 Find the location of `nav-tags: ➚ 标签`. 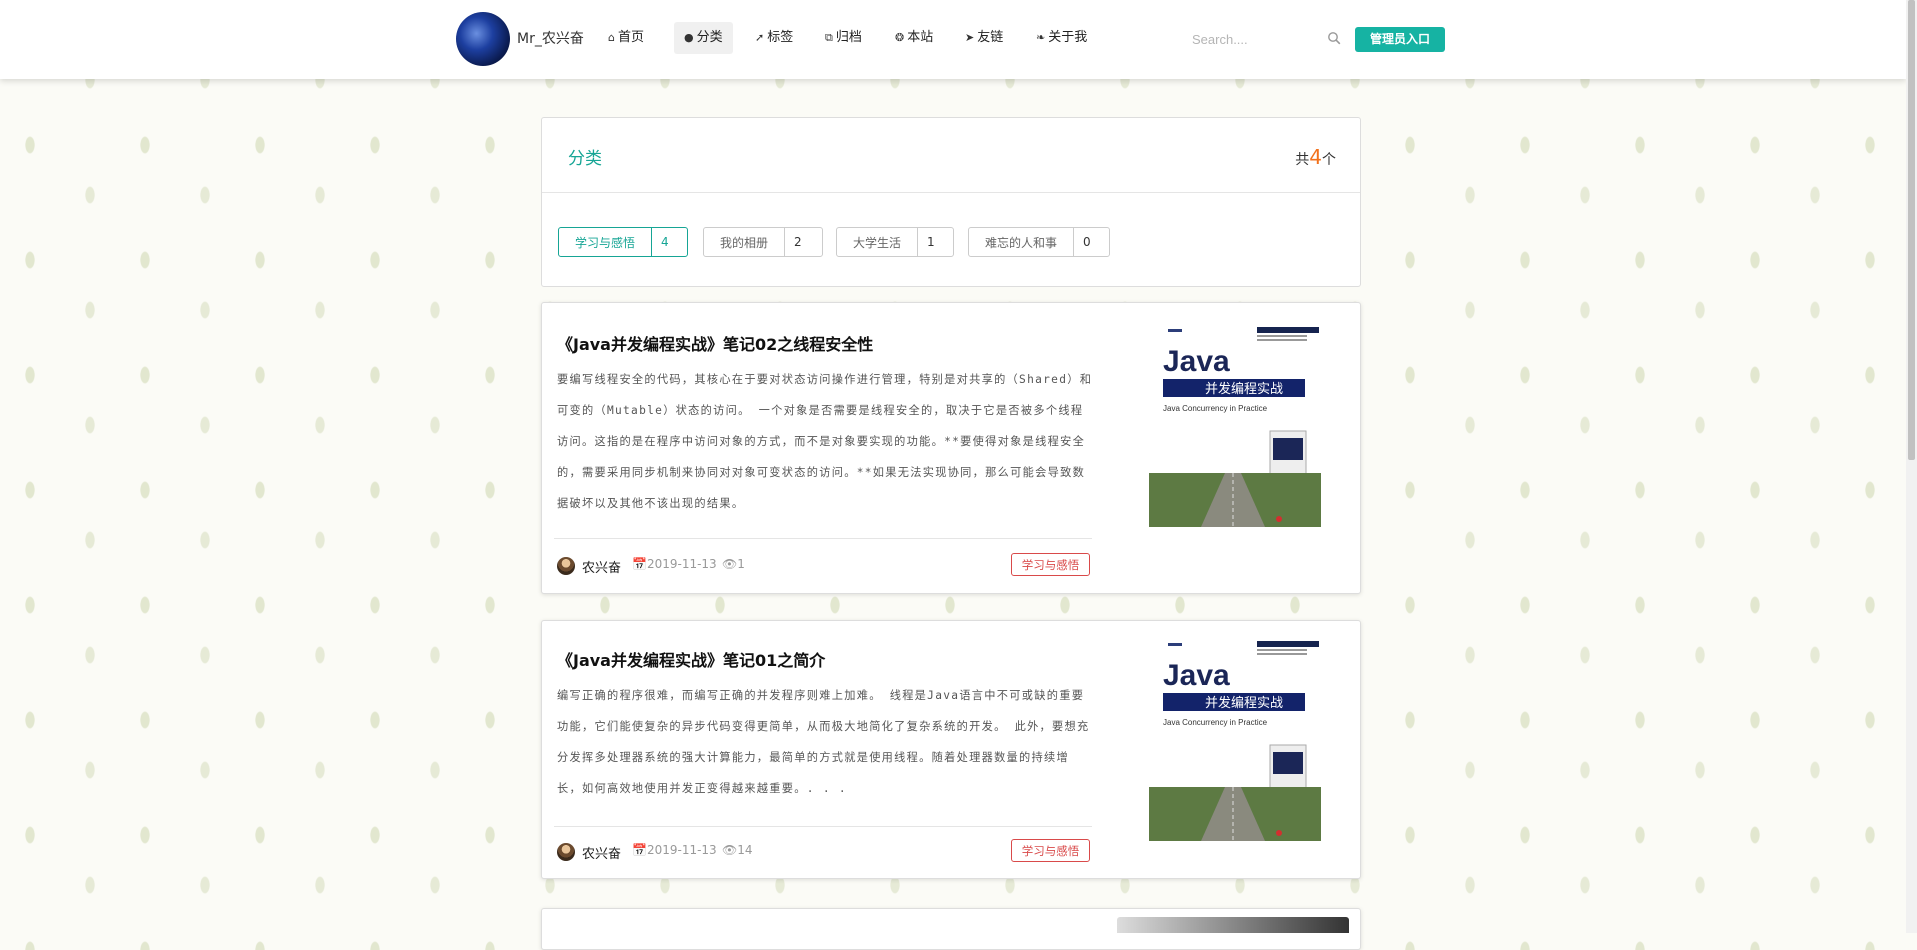

nav-tags: ➚ 标签 is located at coordinates (774, 38).